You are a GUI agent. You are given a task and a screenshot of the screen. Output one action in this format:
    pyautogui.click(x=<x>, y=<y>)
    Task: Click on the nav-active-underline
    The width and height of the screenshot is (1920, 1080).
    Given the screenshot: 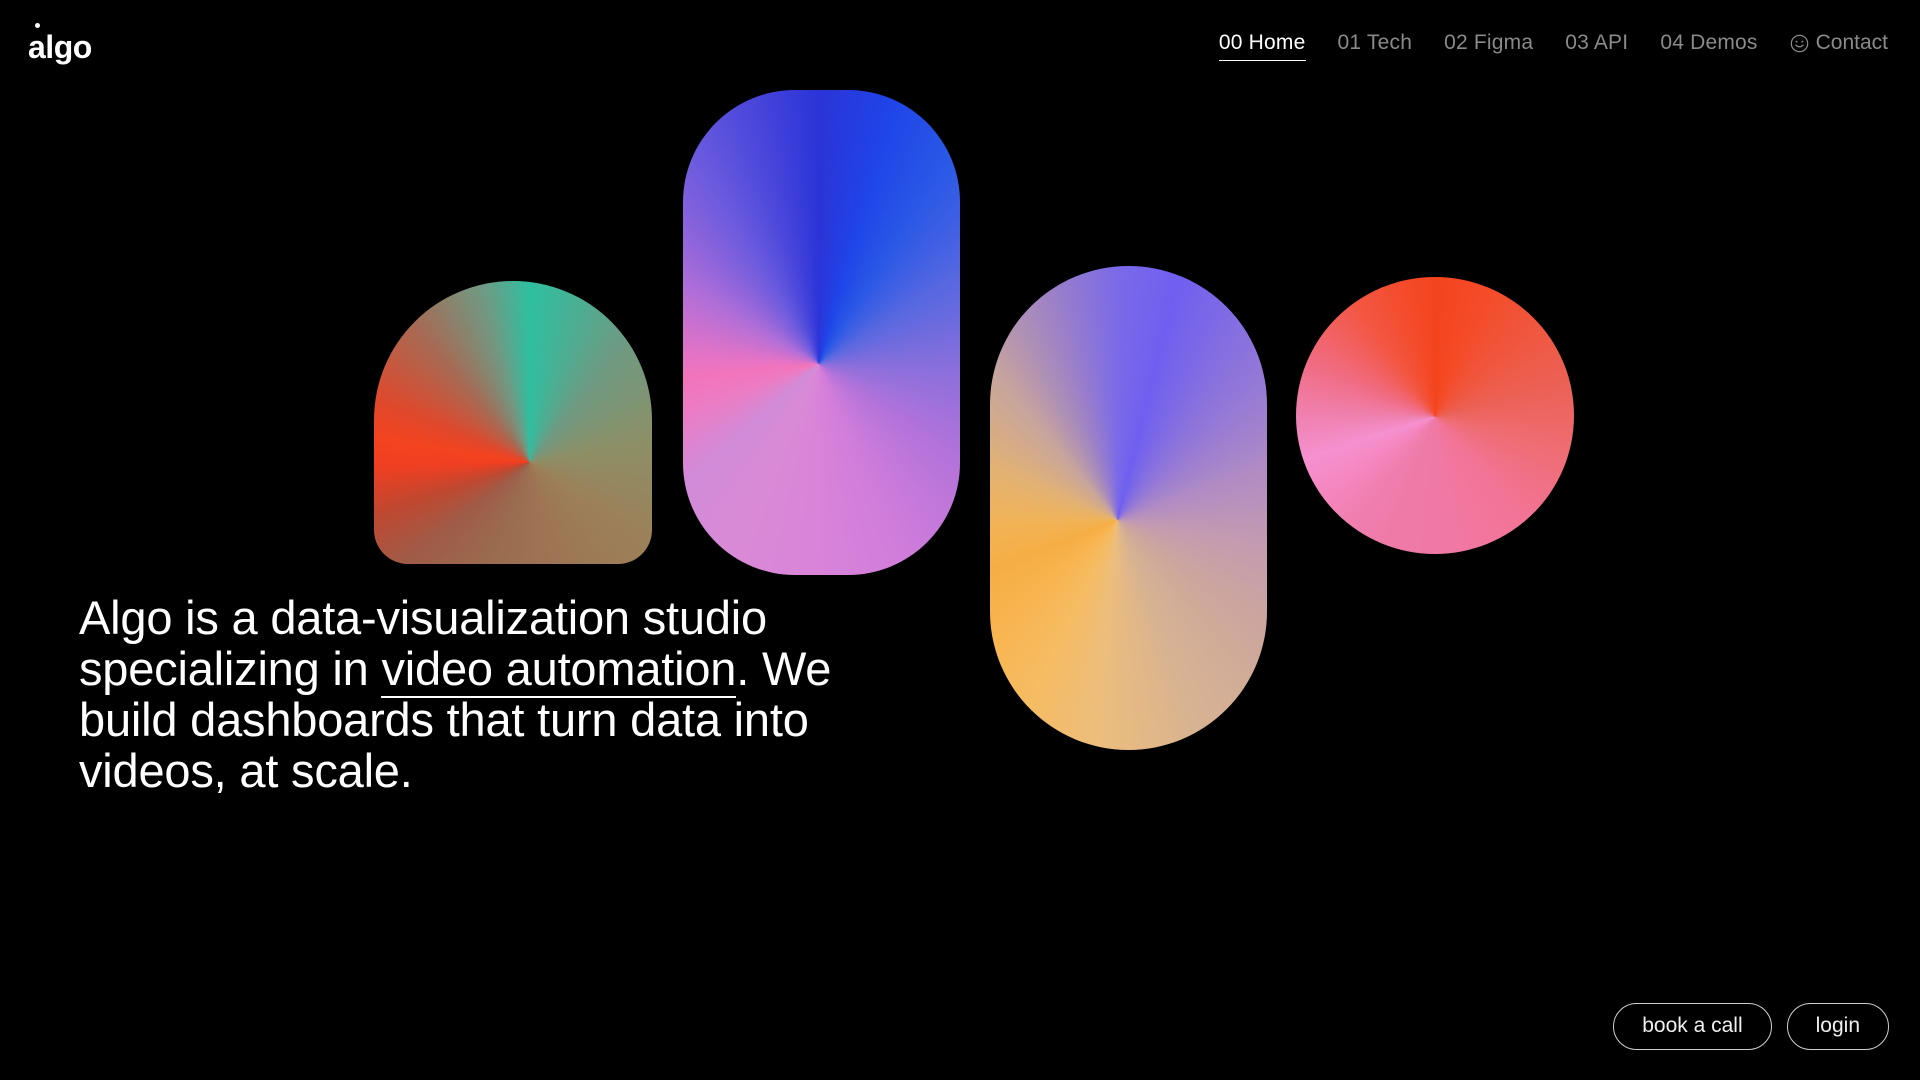 What is the action you would take?
    pyautogui.click(x=1262, y=60)
    